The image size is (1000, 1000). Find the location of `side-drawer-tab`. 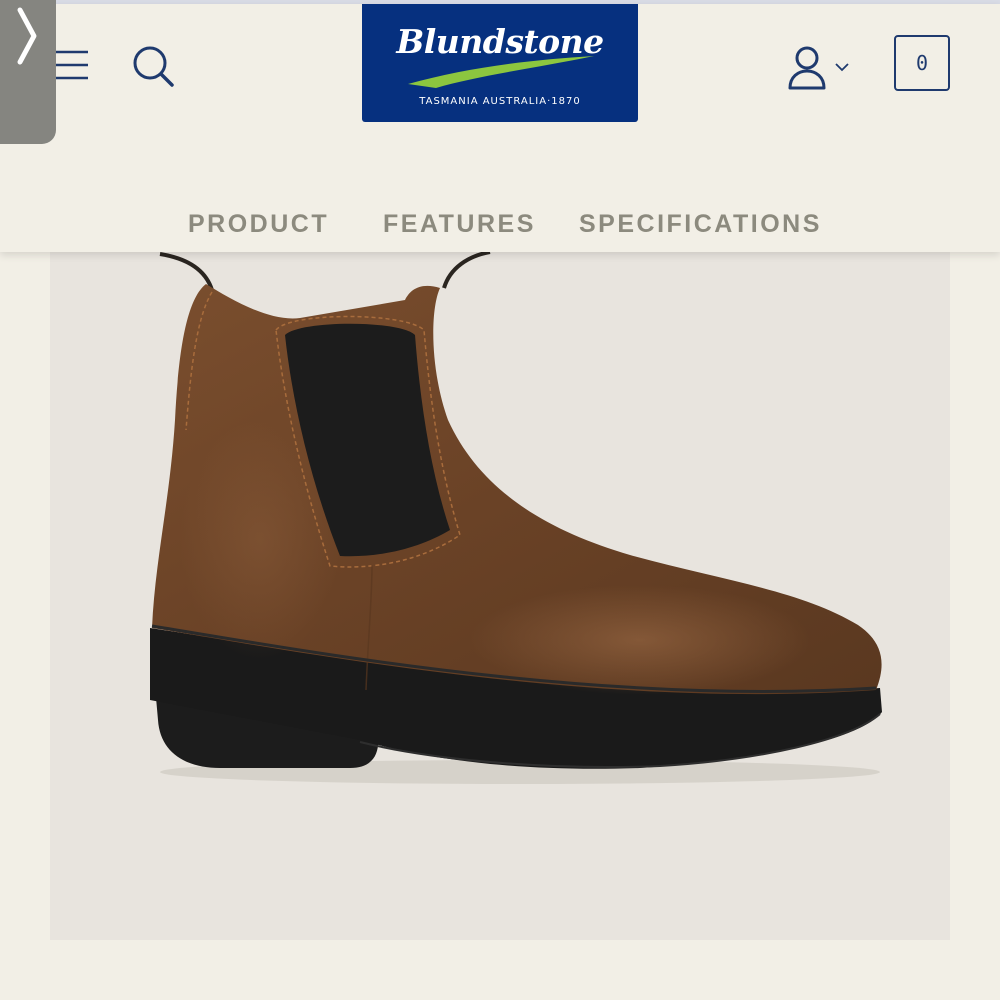

side-drawer-tab is located at coordinates (28, 72).